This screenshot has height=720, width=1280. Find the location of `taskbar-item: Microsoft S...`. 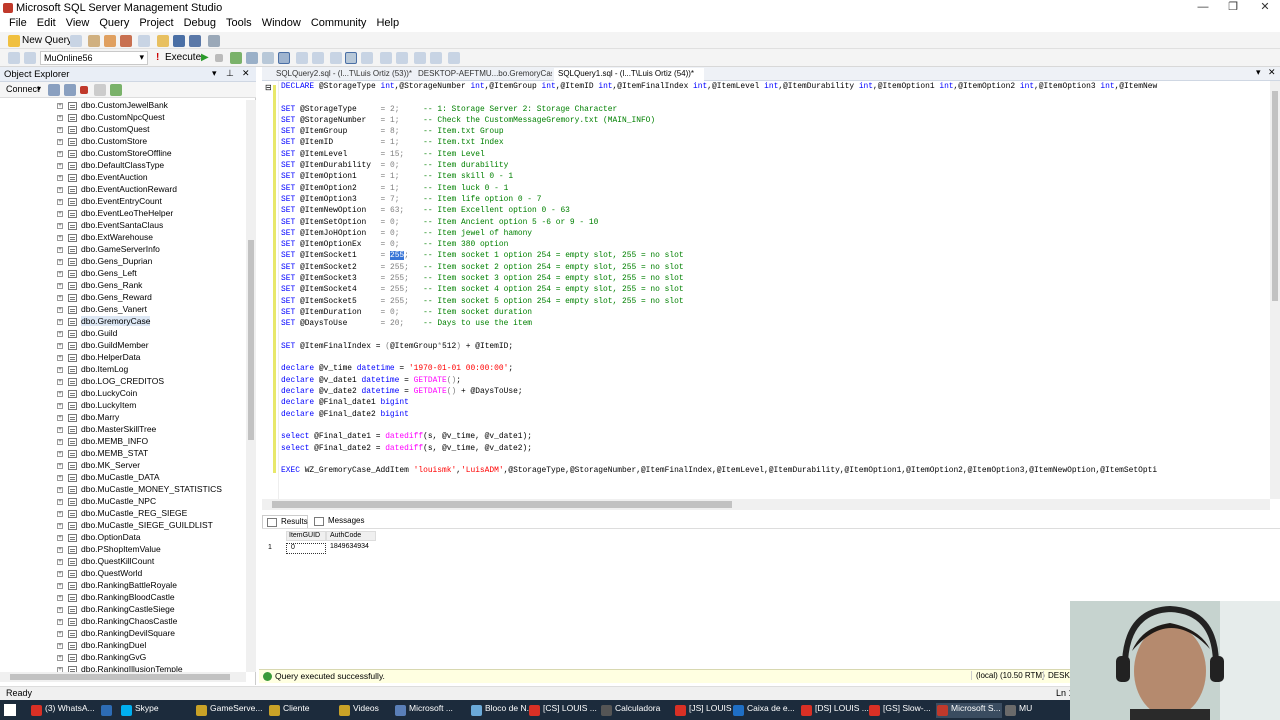

taskbar-item: Microsoft S... is located at coordinates (969, 710).